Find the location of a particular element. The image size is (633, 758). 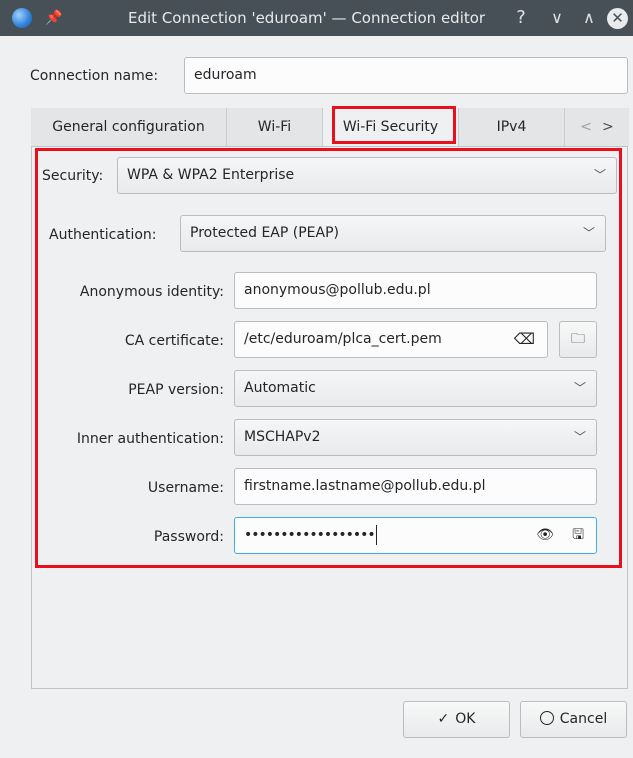

tab-wifi: Wi-Fi is located at coordinates (275, 127).